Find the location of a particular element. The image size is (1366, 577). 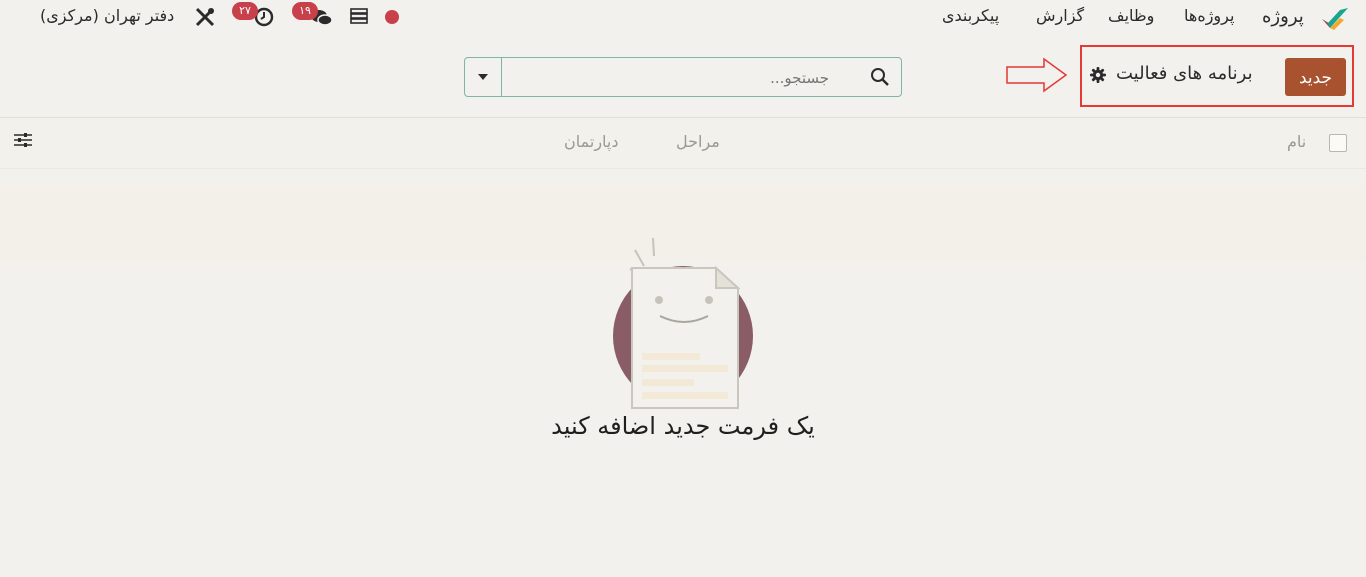

column-header-stages: مراحل is located at coordinates (698, 141).